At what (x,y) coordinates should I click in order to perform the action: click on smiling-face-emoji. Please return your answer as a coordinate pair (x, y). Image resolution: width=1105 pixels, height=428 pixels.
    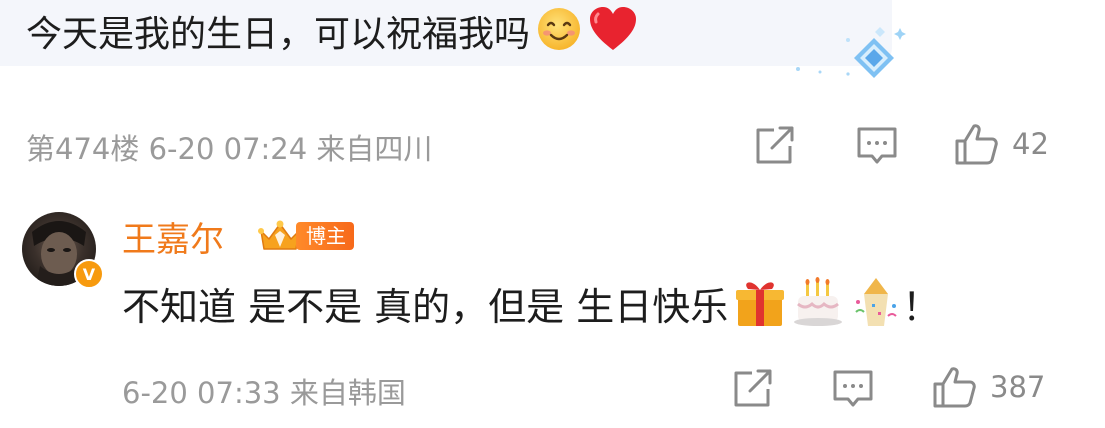
    Looking at the image, I should click on (559, 36).